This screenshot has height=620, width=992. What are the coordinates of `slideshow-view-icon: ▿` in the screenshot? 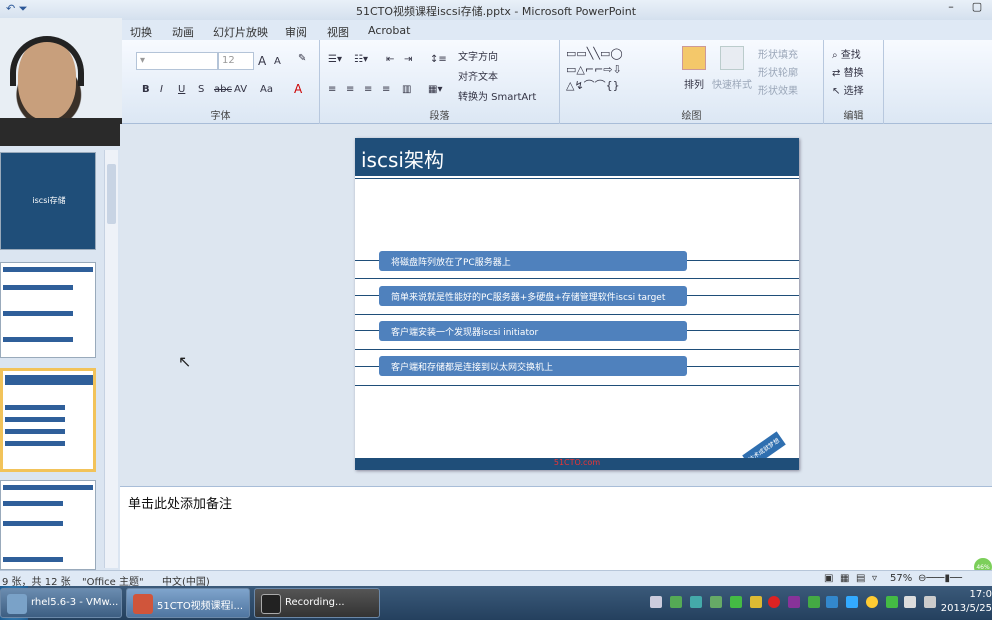 It's located at (874, 578).